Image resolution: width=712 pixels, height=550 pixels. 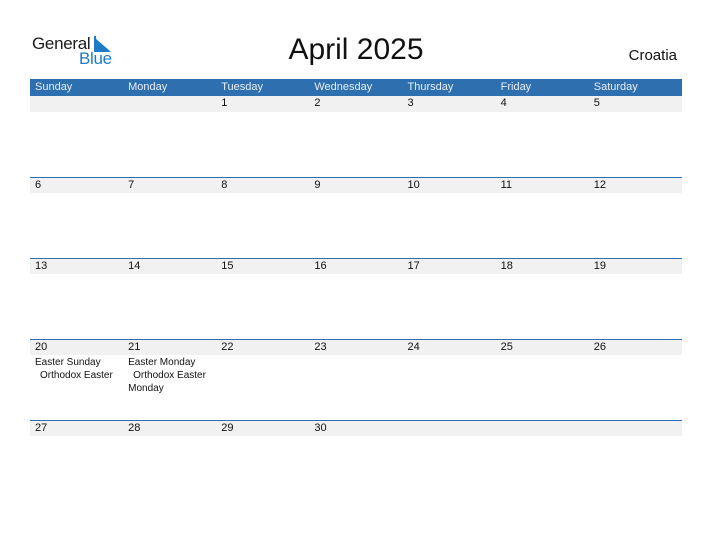 What do you see at coordinates (506, 266) in the screenshot?
I see `day-cell: 18` at bounding box center [506, 266].